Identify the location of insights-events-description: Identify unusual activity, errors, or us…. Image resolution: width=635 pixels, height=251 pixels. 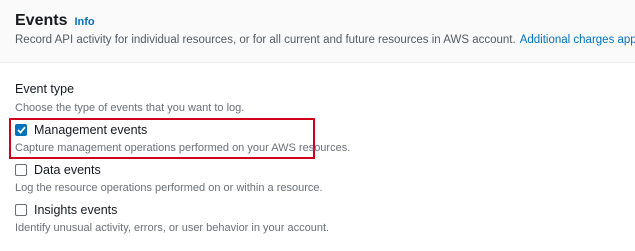
(172, 228).